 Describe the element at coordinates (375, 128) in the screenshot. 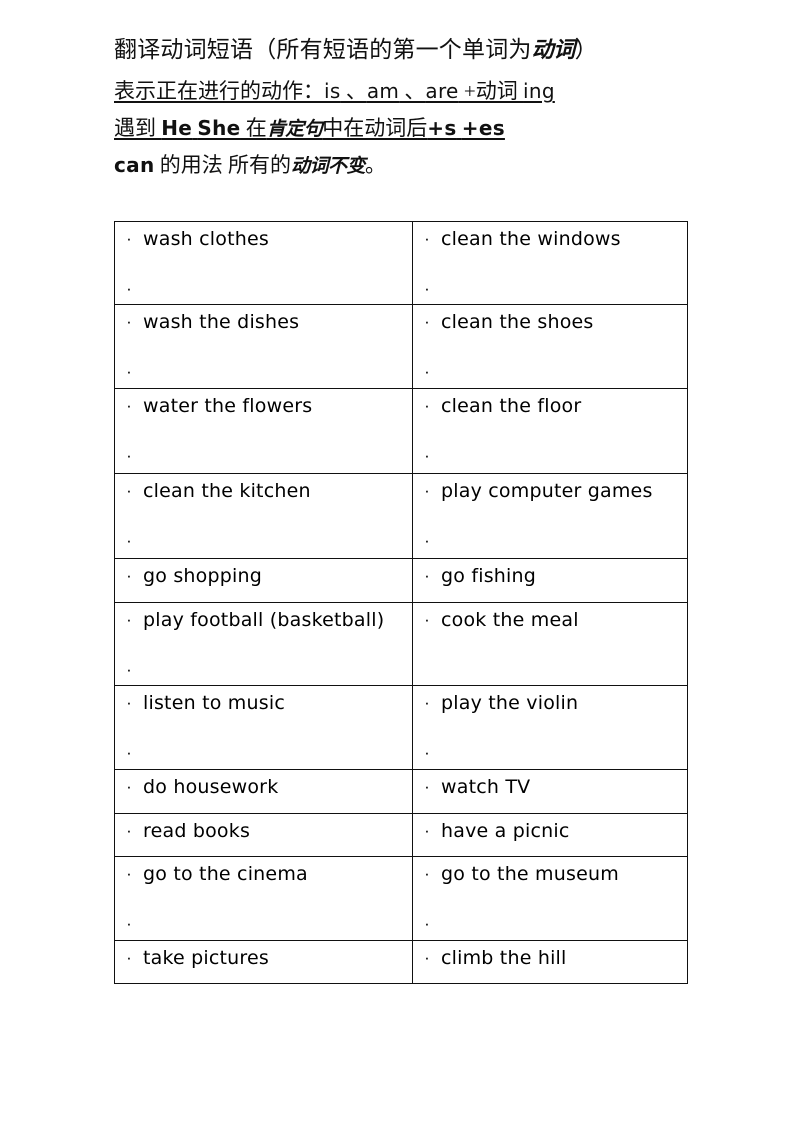

I see `third-person-singular-rule-segment: 中在动词后` at that location.